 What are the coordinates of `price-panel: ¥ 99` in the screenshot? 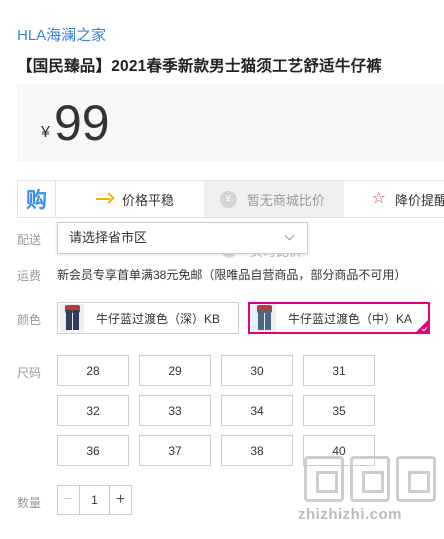 It's located at (230, 122).